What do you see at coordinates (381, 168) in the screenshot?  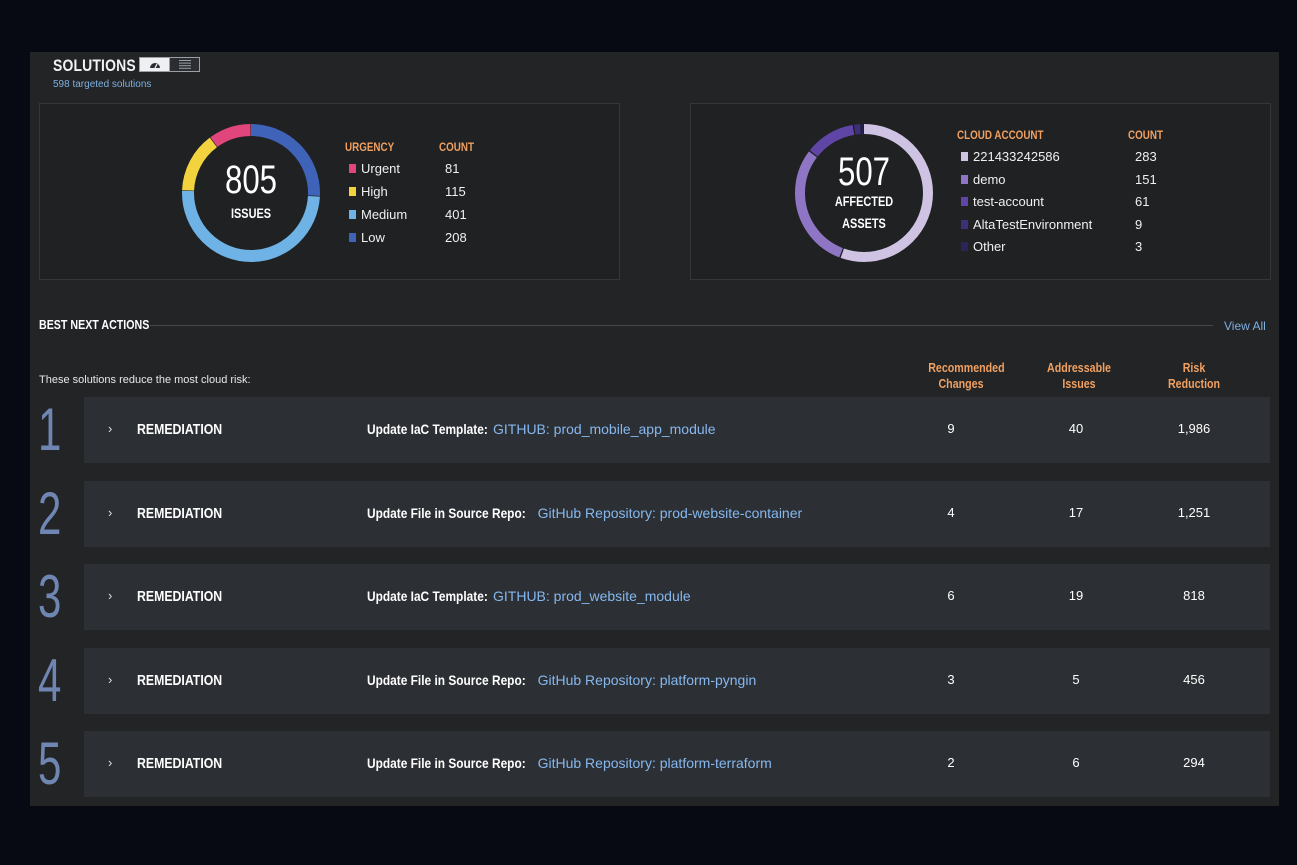 I see `legend-label: Urgent` at bounding box center [381, 168].